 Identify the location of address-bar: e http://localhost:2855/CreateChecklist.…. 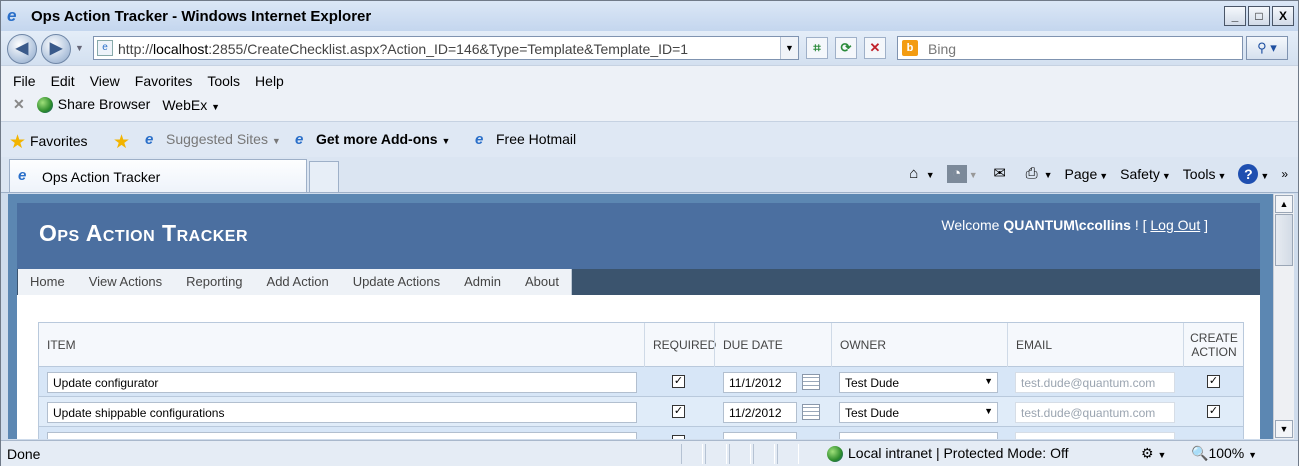
(446, 48).